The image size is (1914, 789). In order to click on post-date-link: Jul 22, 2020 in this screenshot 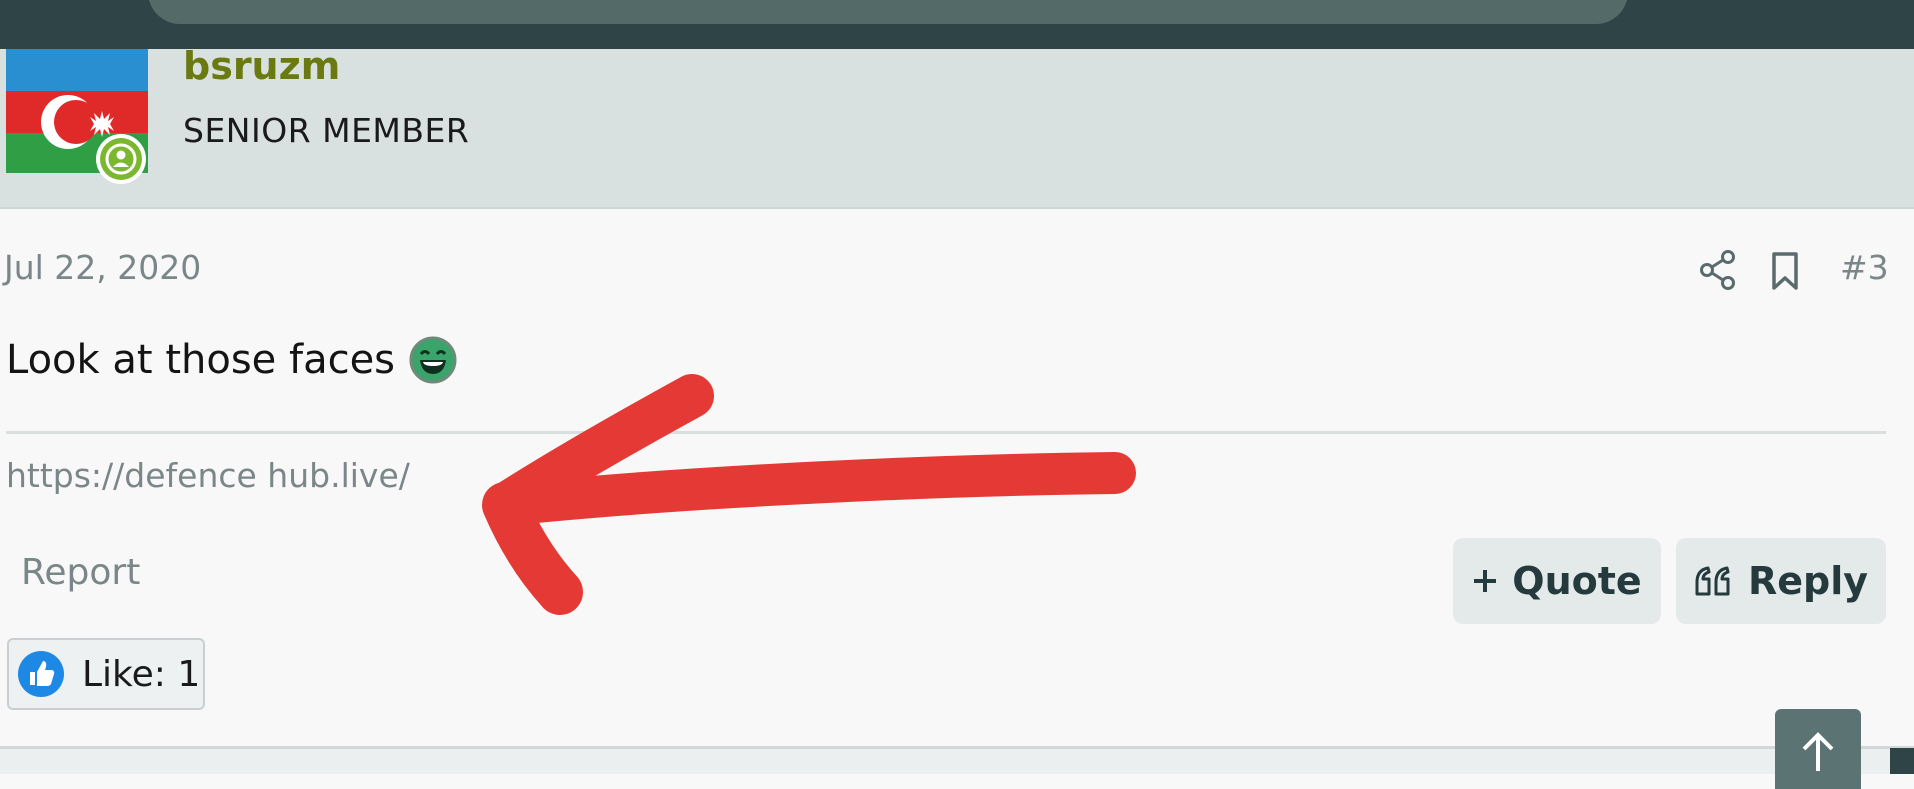, I will do `click(102, 267)`.